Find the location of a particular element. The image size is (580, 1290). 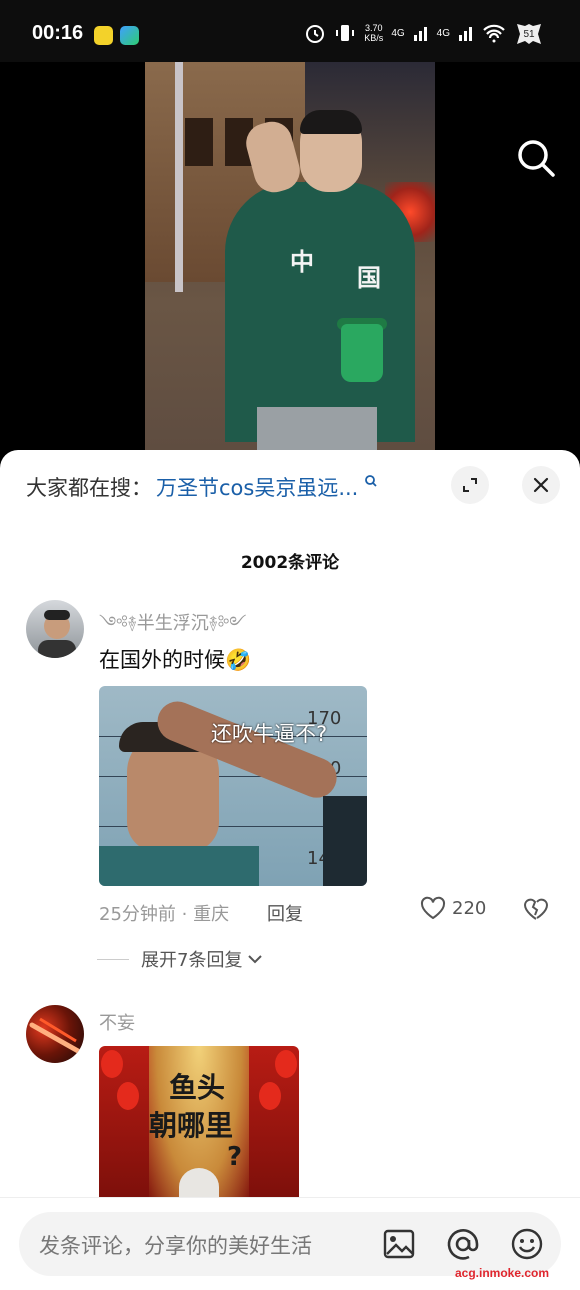

status-indicators: 3.70 KB/s 4G 4G 51 is located at coordinates (424, 33).